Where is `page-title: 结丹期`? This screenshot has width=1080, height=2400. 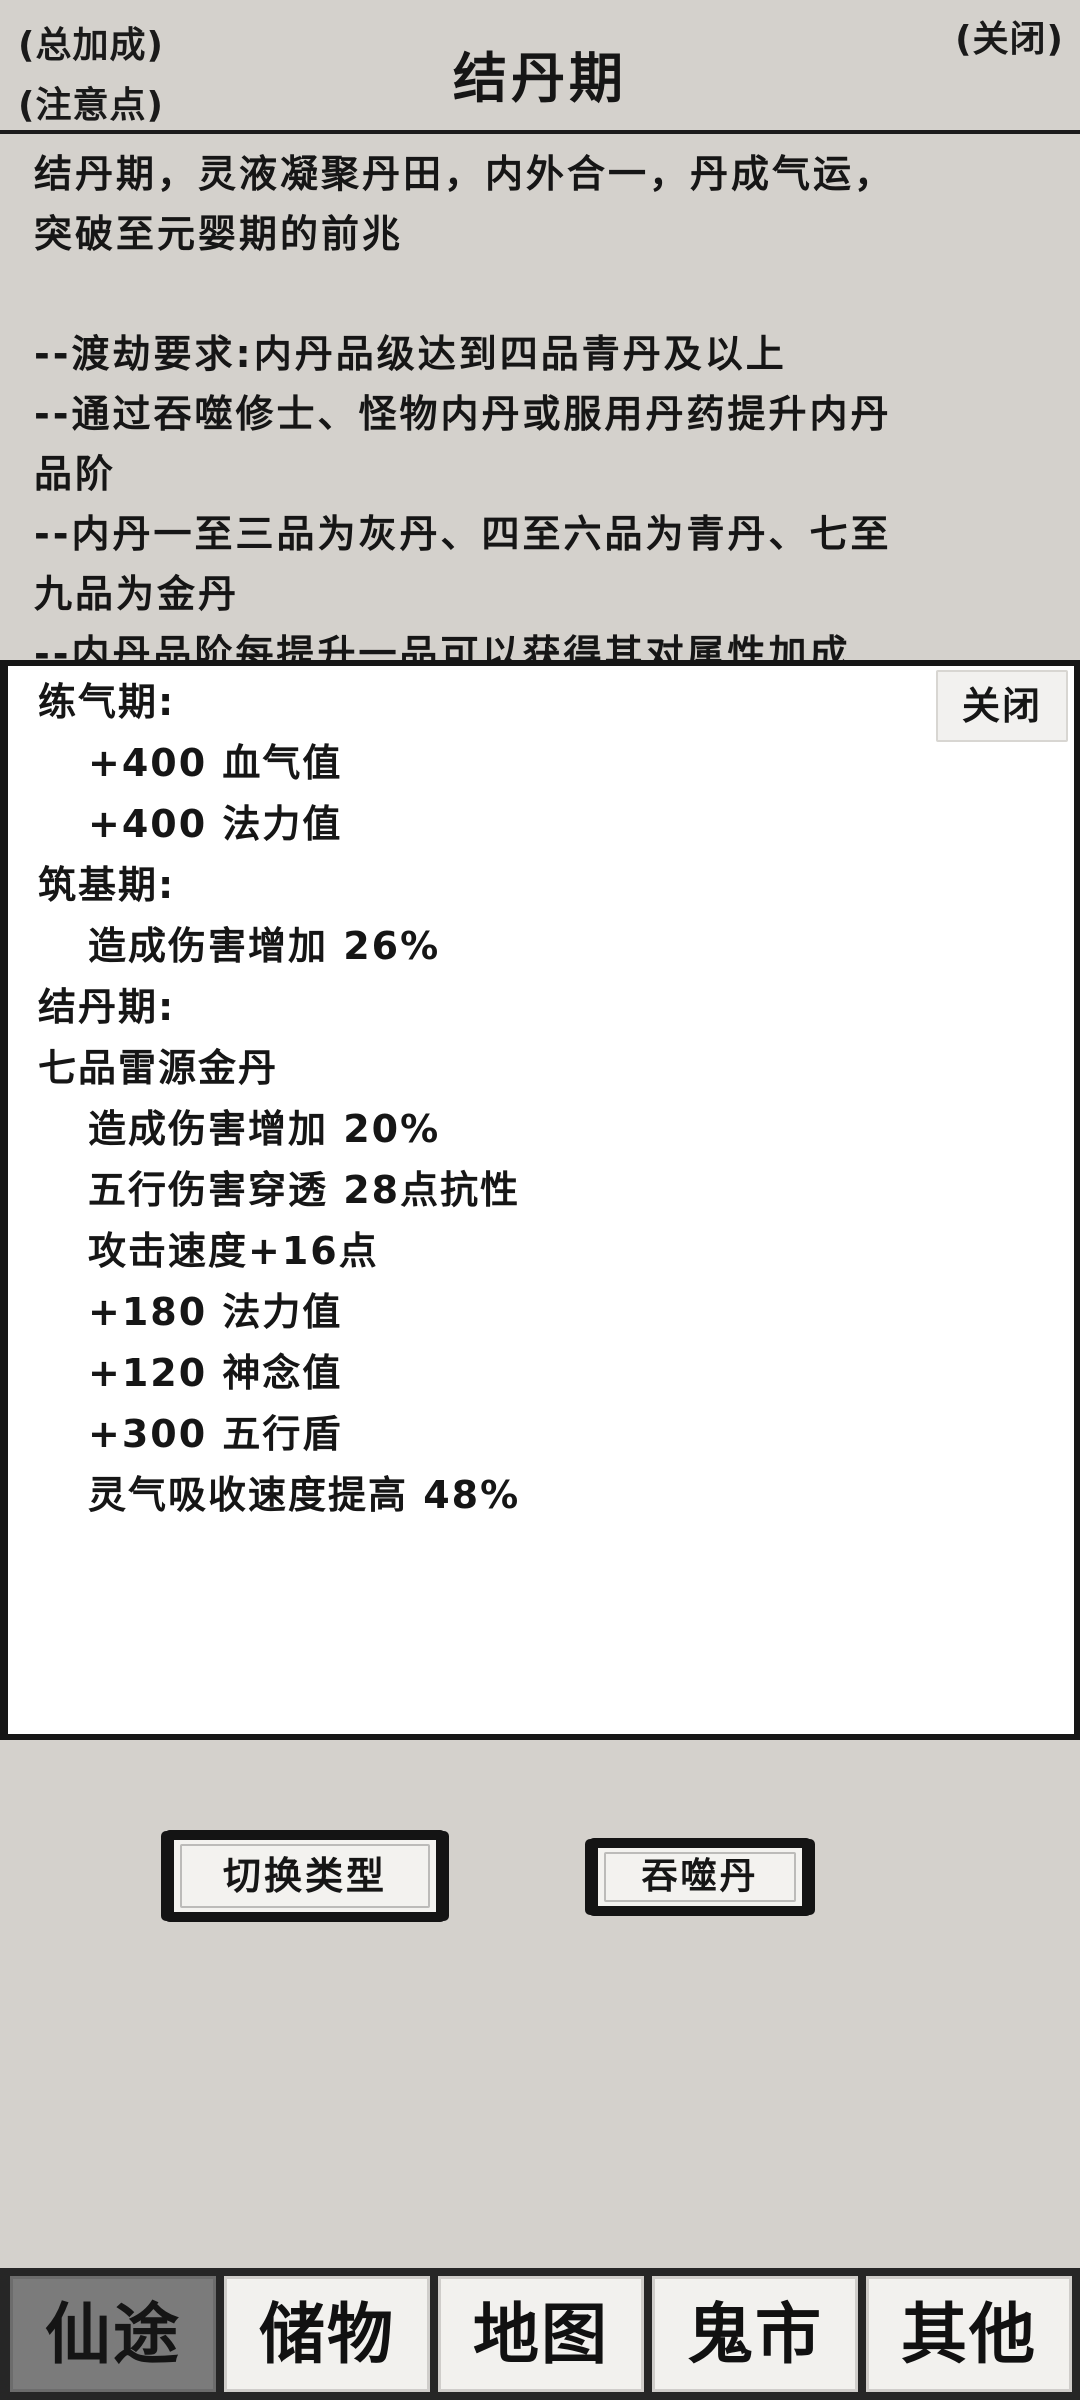
page-title: 结丹期 is located at coordinates (540, 78).